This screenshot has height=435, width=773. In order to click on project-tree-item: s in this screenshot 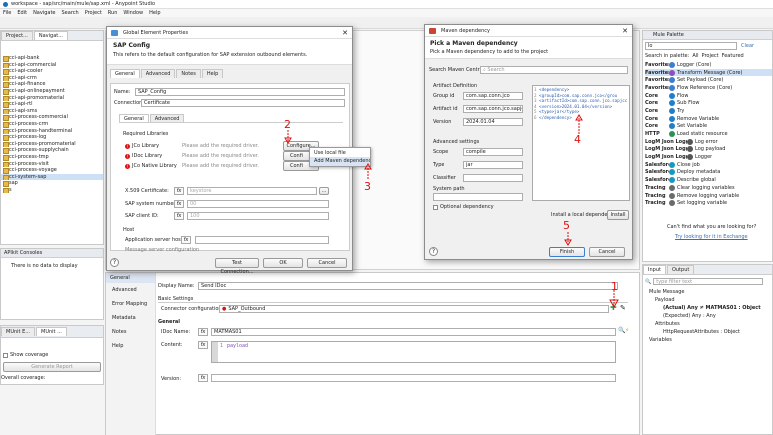, I will do `click(52, 190)`.